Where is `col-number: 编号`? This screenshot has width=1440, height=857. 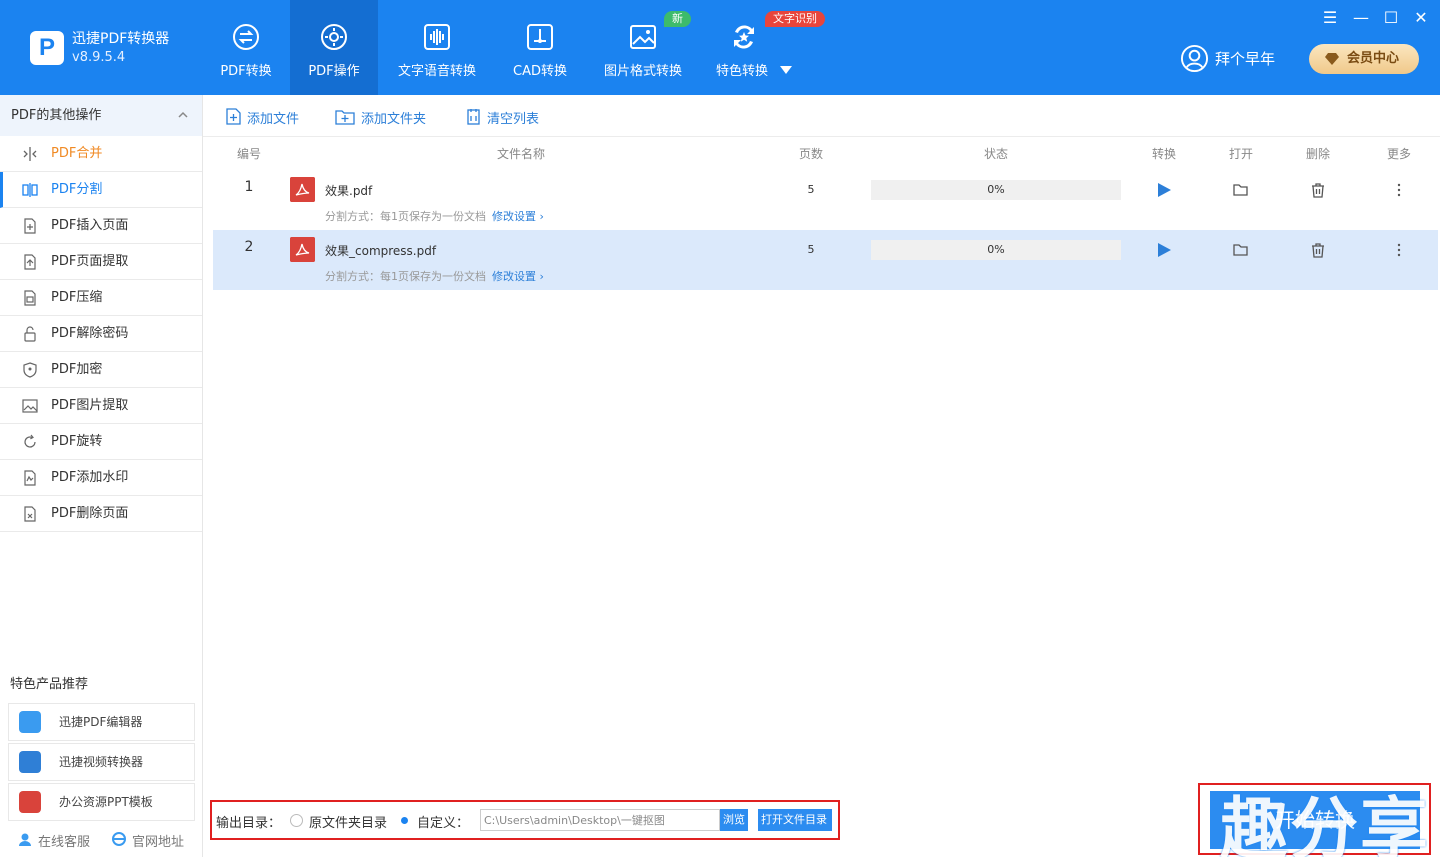 col-number: 编号 is located at coordinates (249, 154).